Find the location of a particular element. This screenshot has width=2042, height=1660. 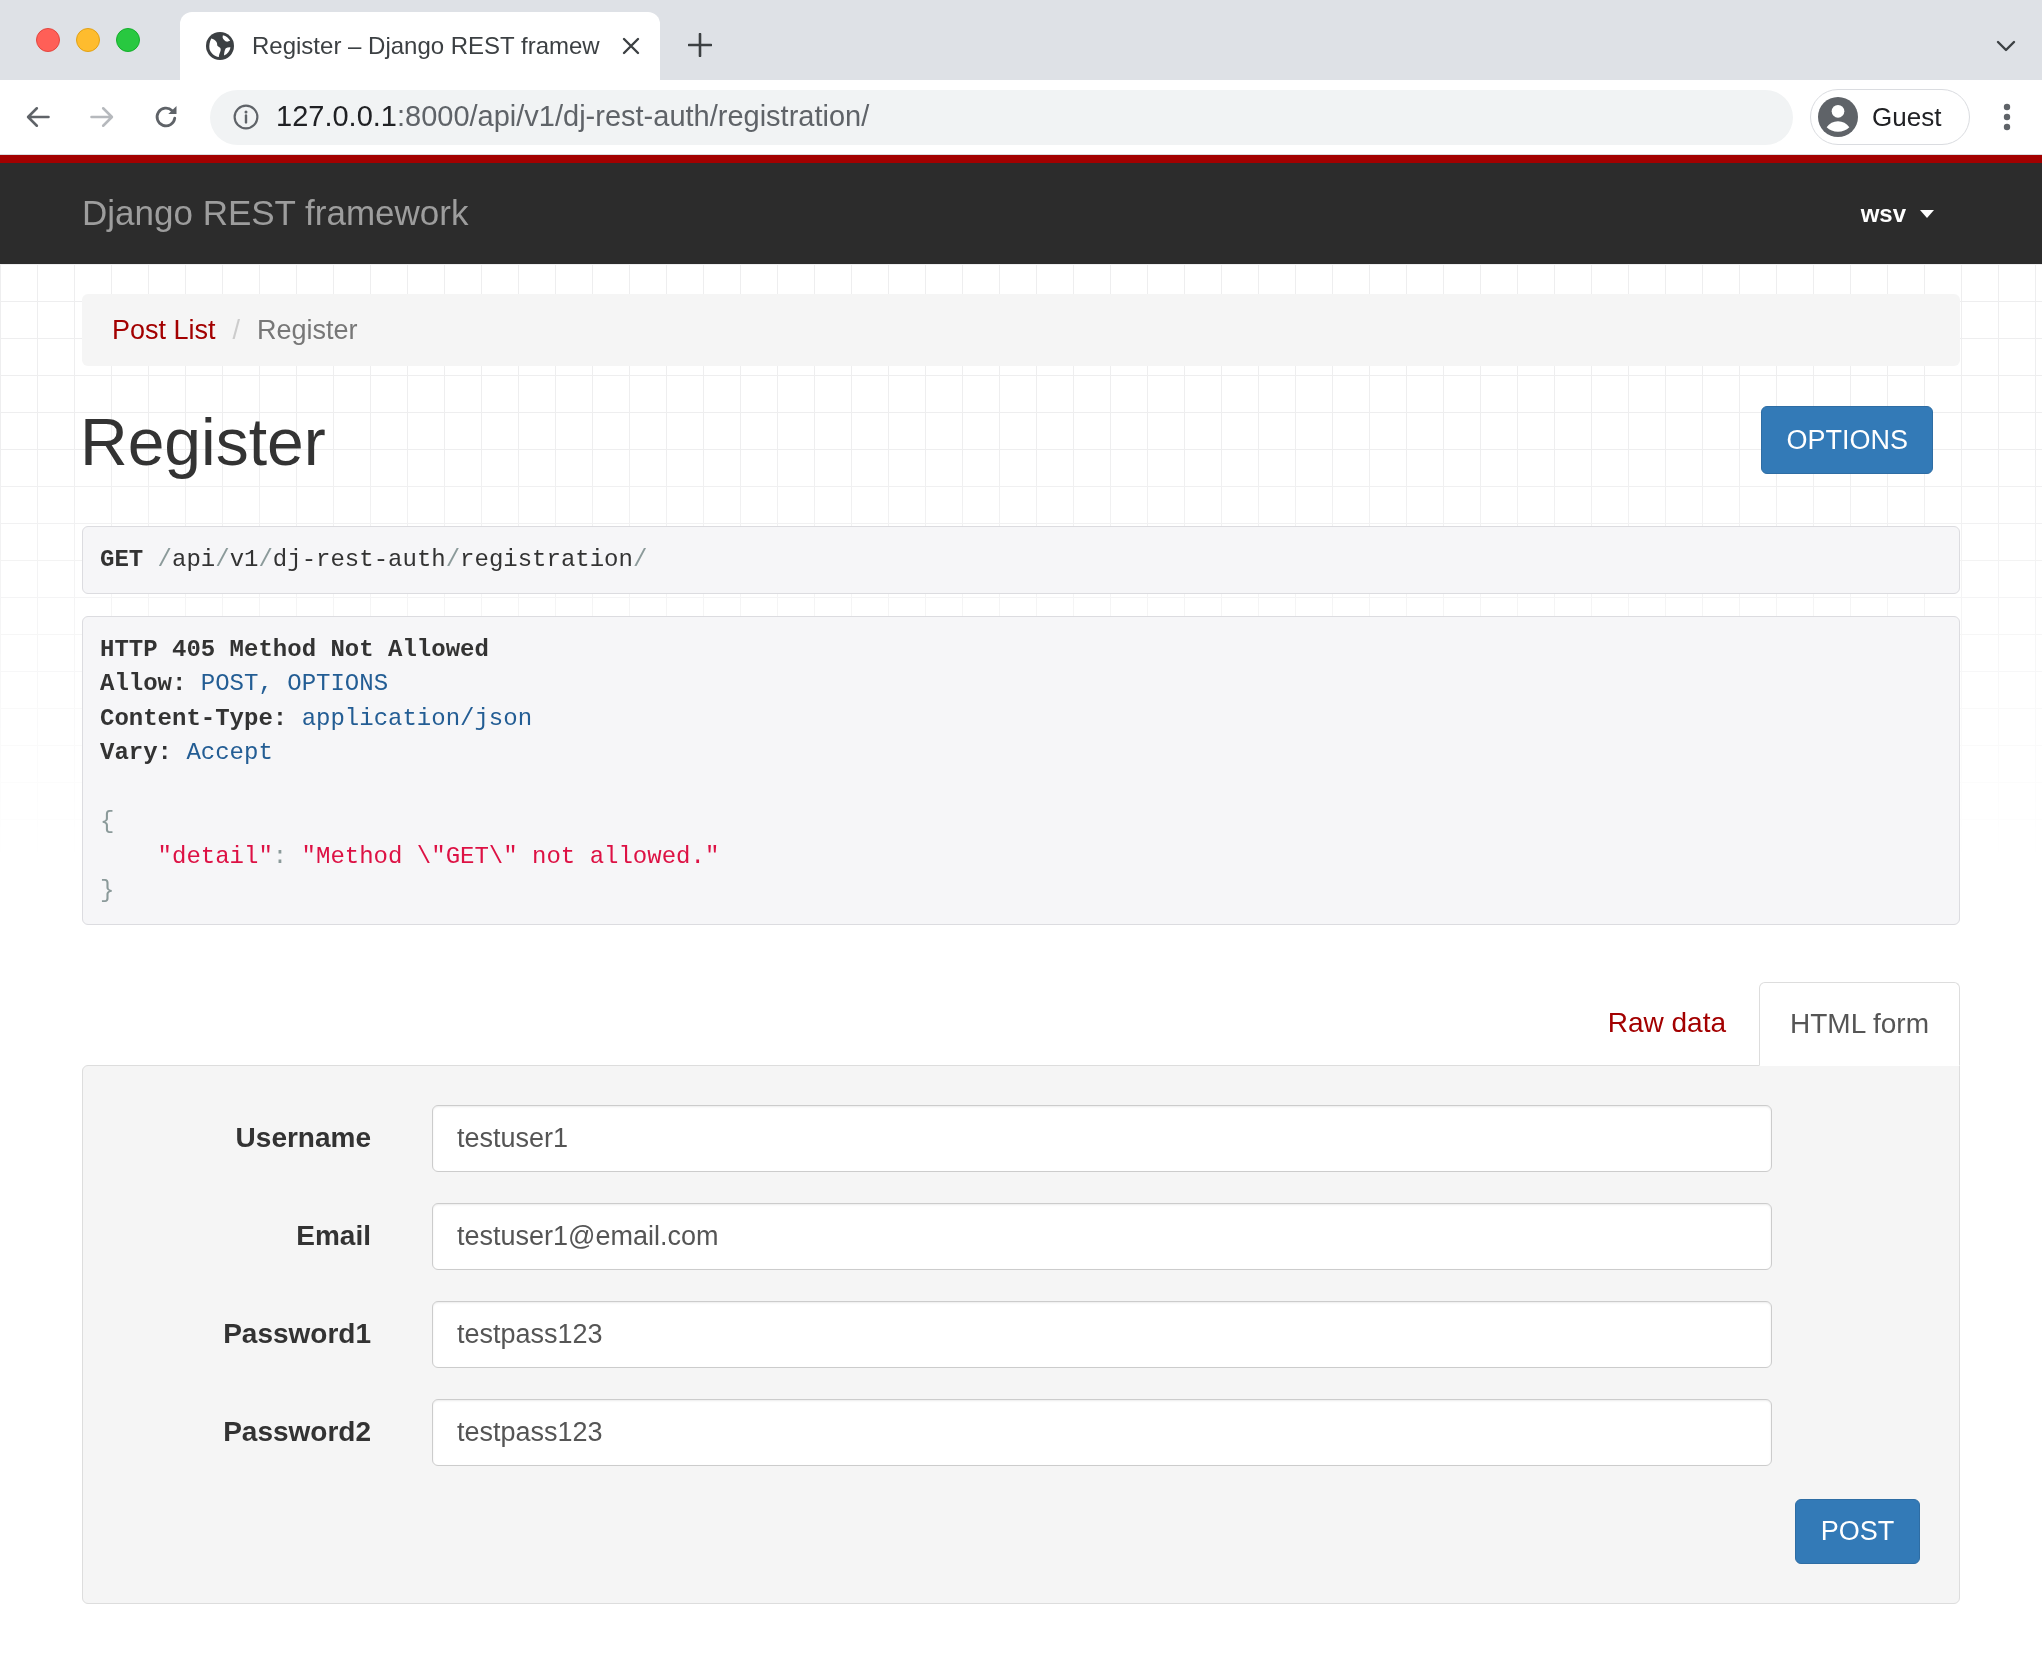

post-button: POST is located at coordinates (1857, 1531).